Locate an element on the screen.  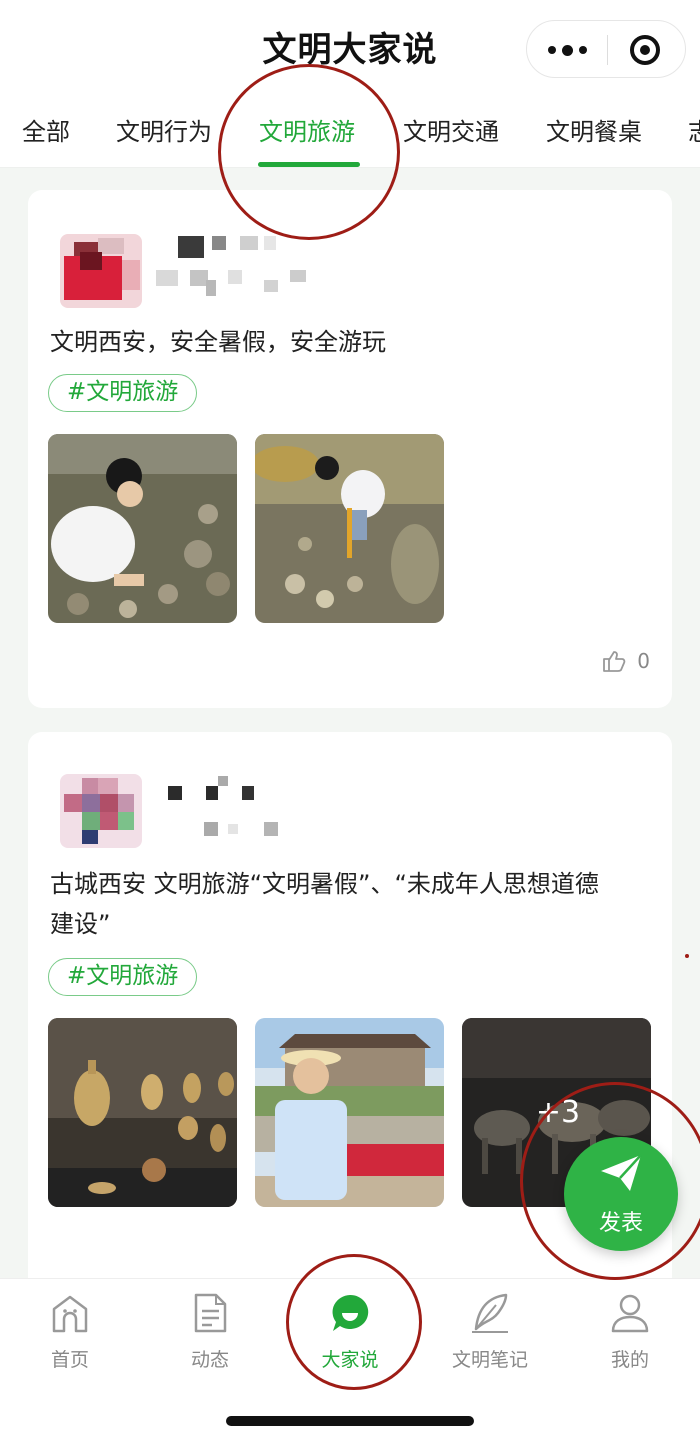
annotation-dot is located at coordinates (687, 956).